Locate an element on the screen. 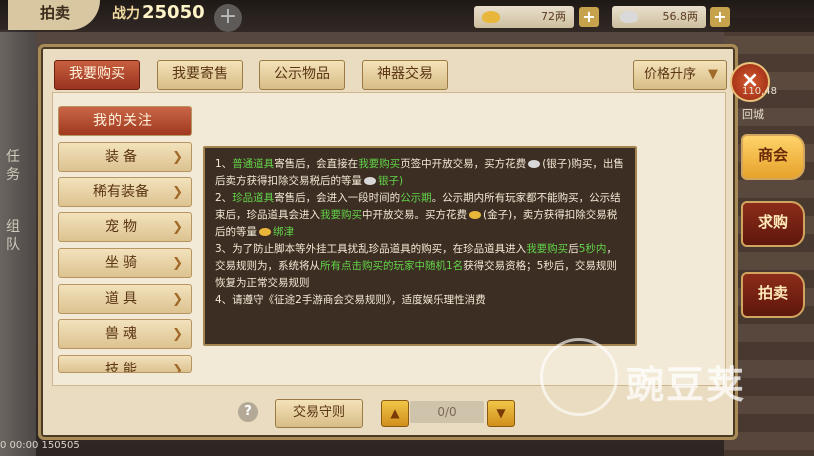  page-indicator: 0/0 is located at coordinates (447, 412).